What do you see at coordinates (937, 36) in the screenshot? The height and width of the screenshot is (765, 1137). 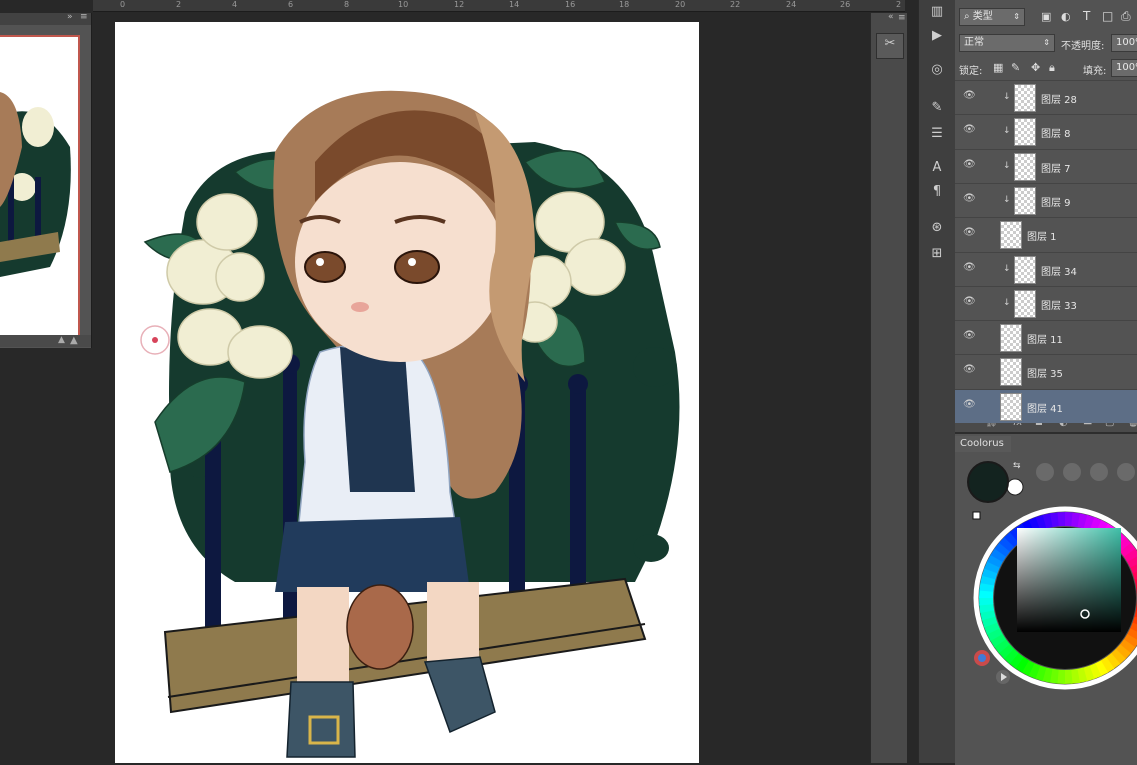 I see `actions-play-icon: ▶` at bounding box center [937, 36].